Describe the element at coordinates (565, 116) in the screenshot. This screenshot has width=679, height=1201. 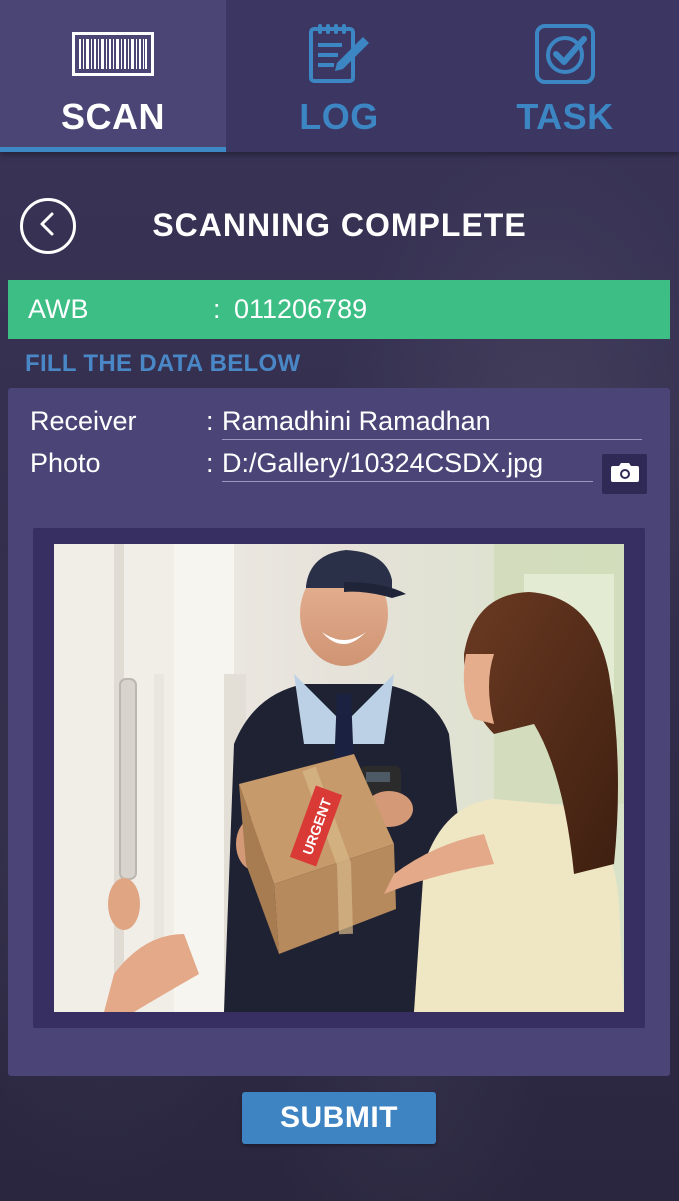
I see `tab-task-label: TASK` at that location.